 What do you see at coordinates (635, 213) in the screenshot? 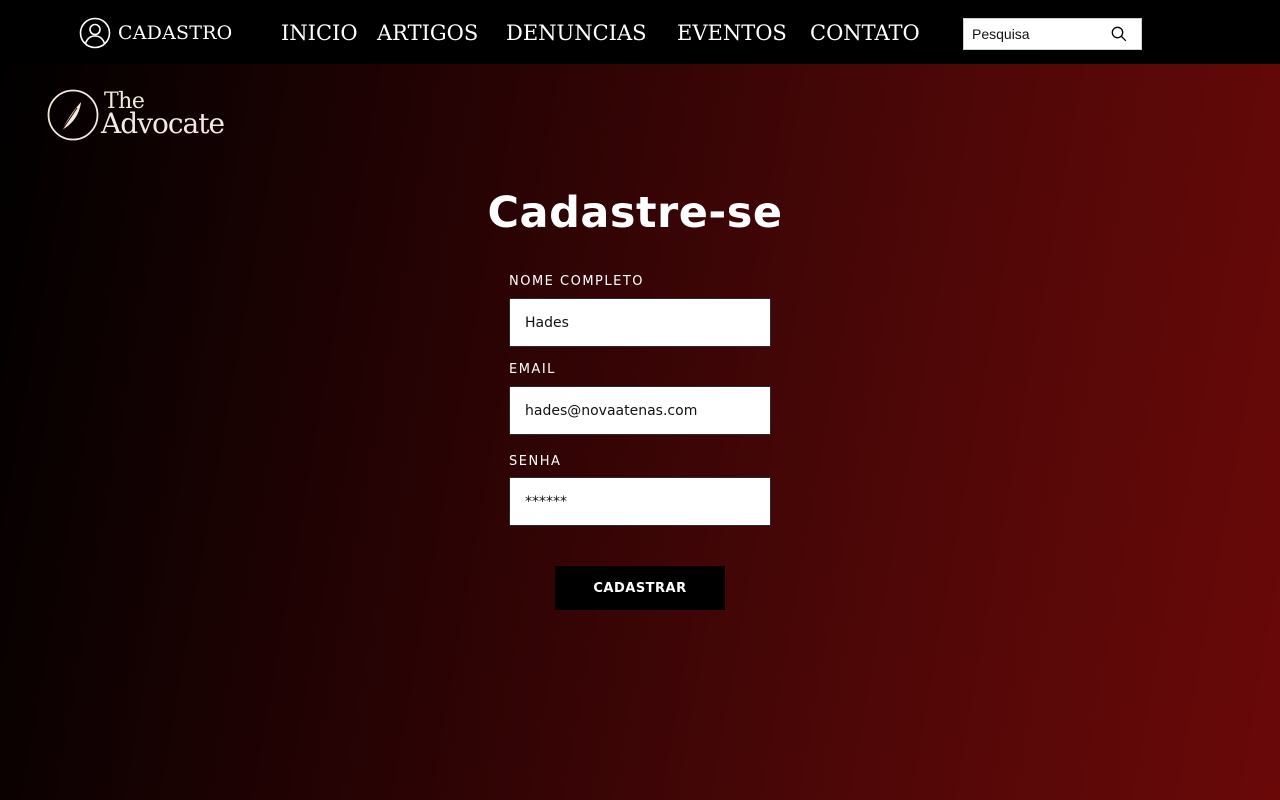
I see `page-title: Cadastre-se` at bounding box center [635, 213].